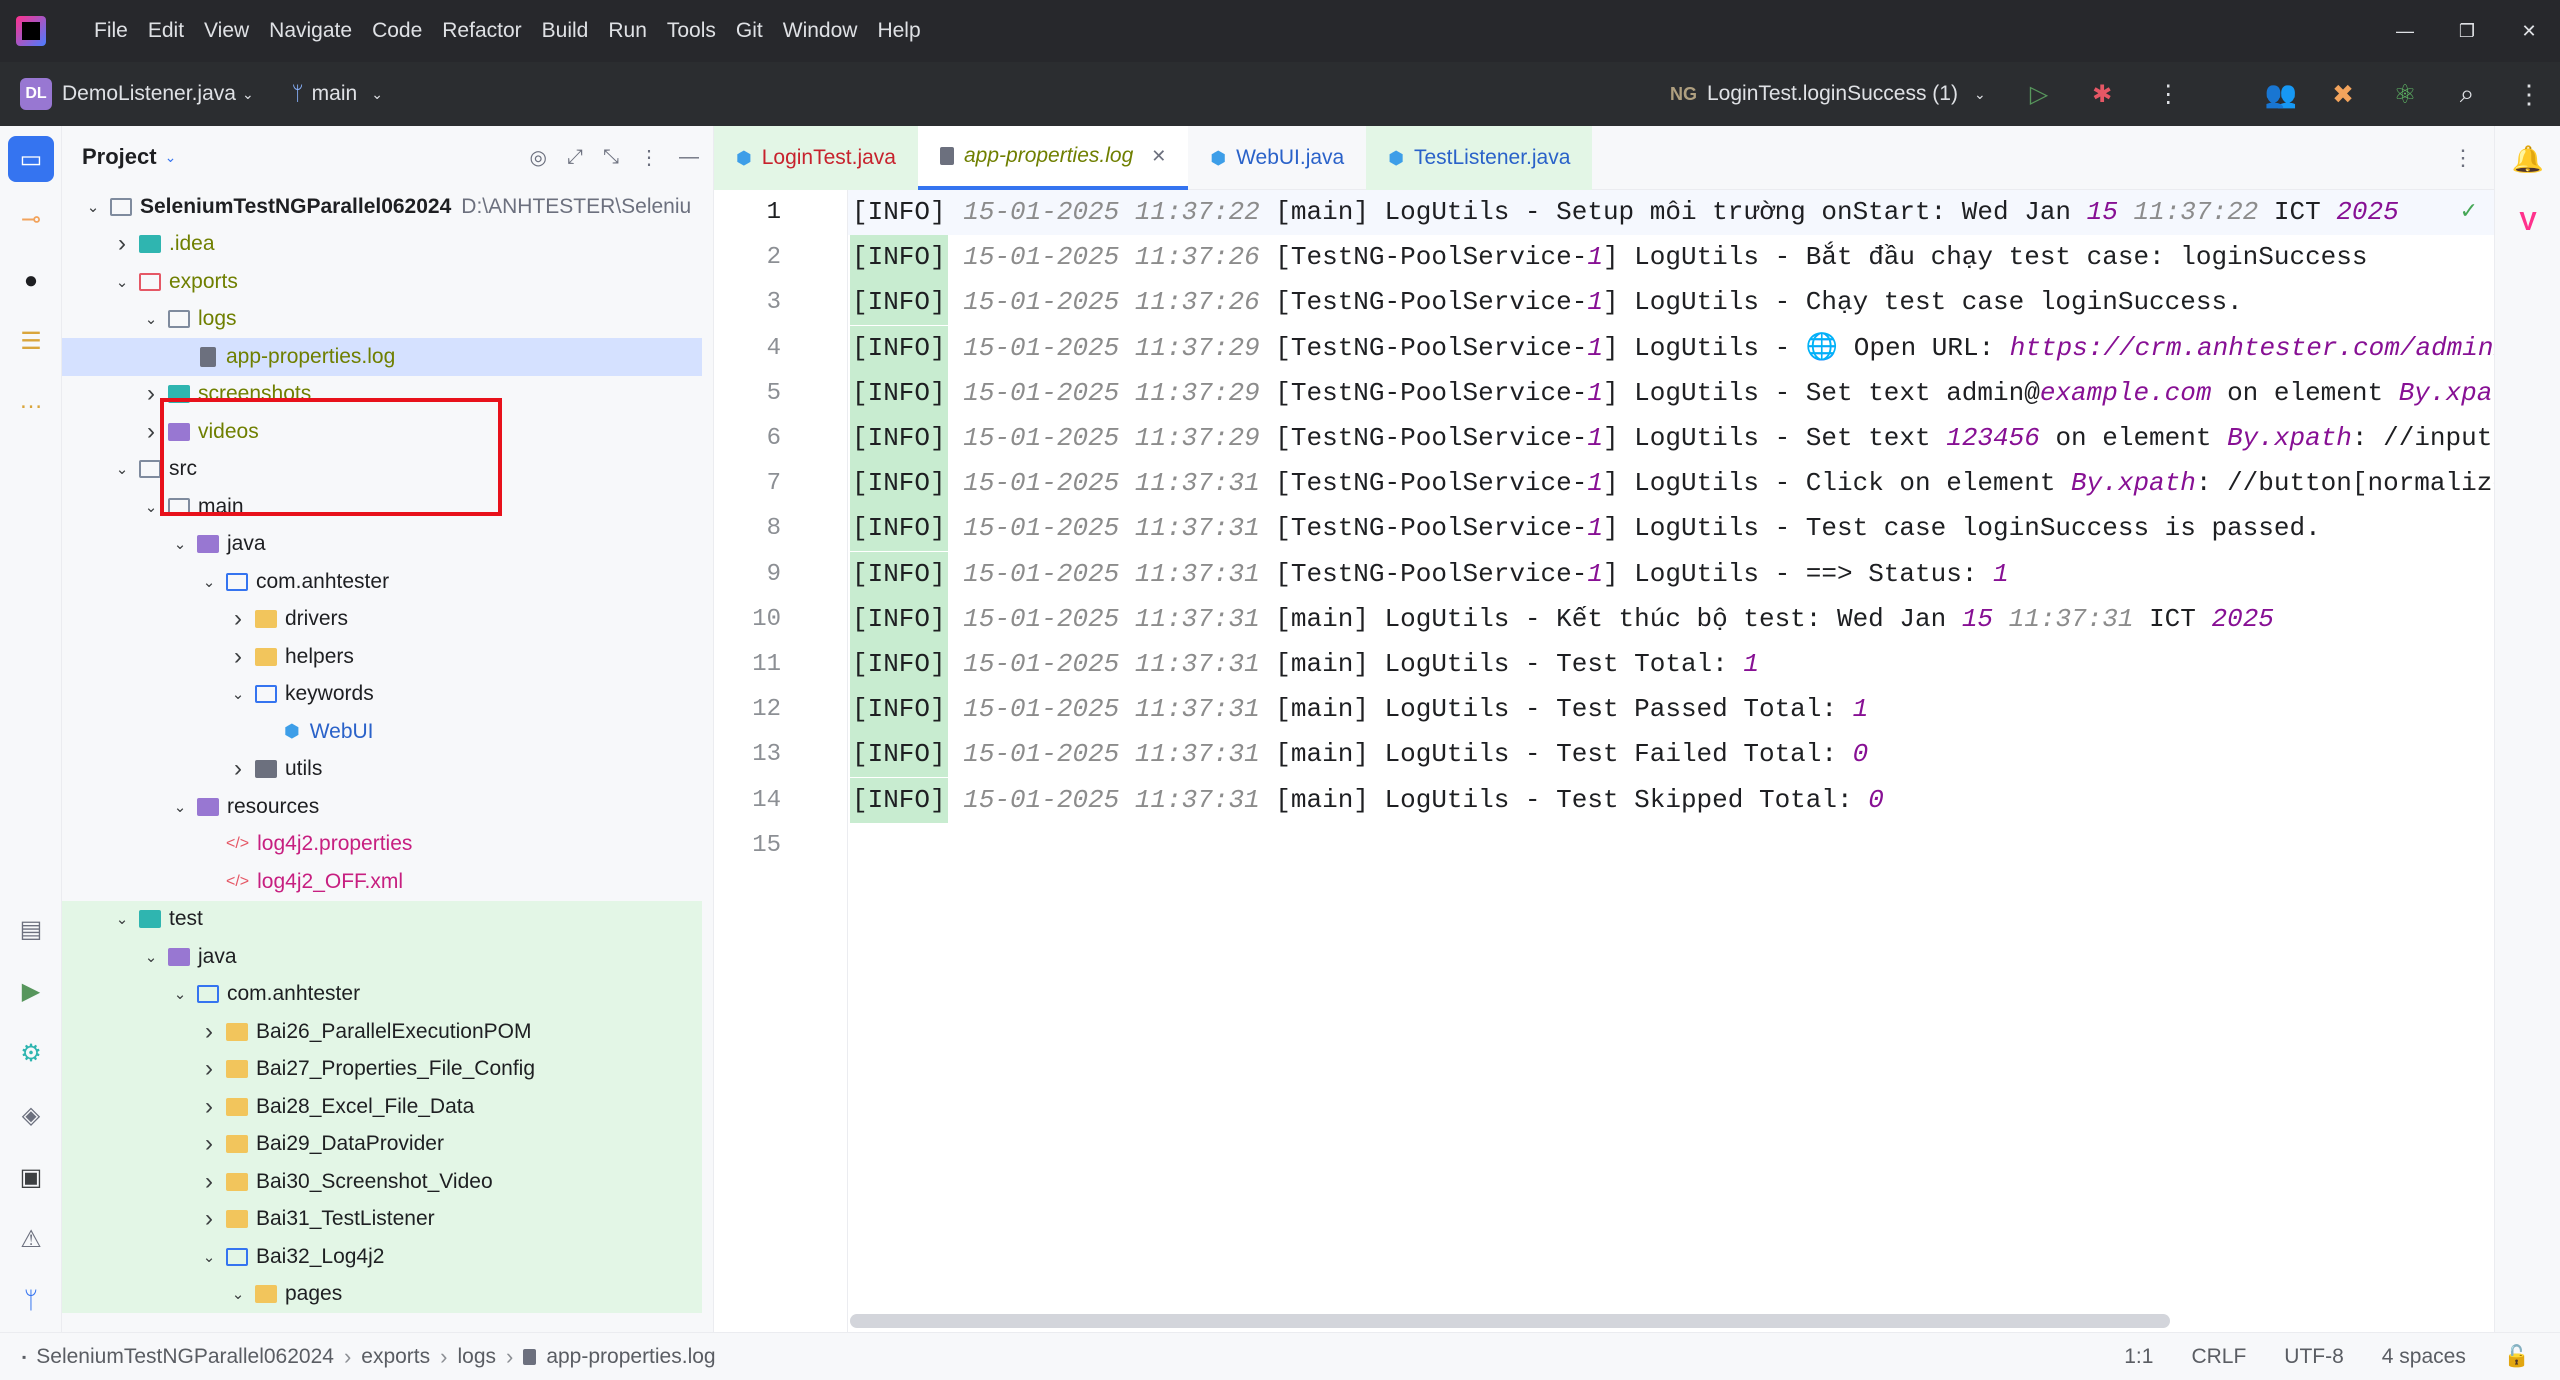 The width and height of the screenshot is (2560, 1380). Describe the element at coordinates (2467, 31) in the screenshot. I see `restore-icon: ❐` at that location.